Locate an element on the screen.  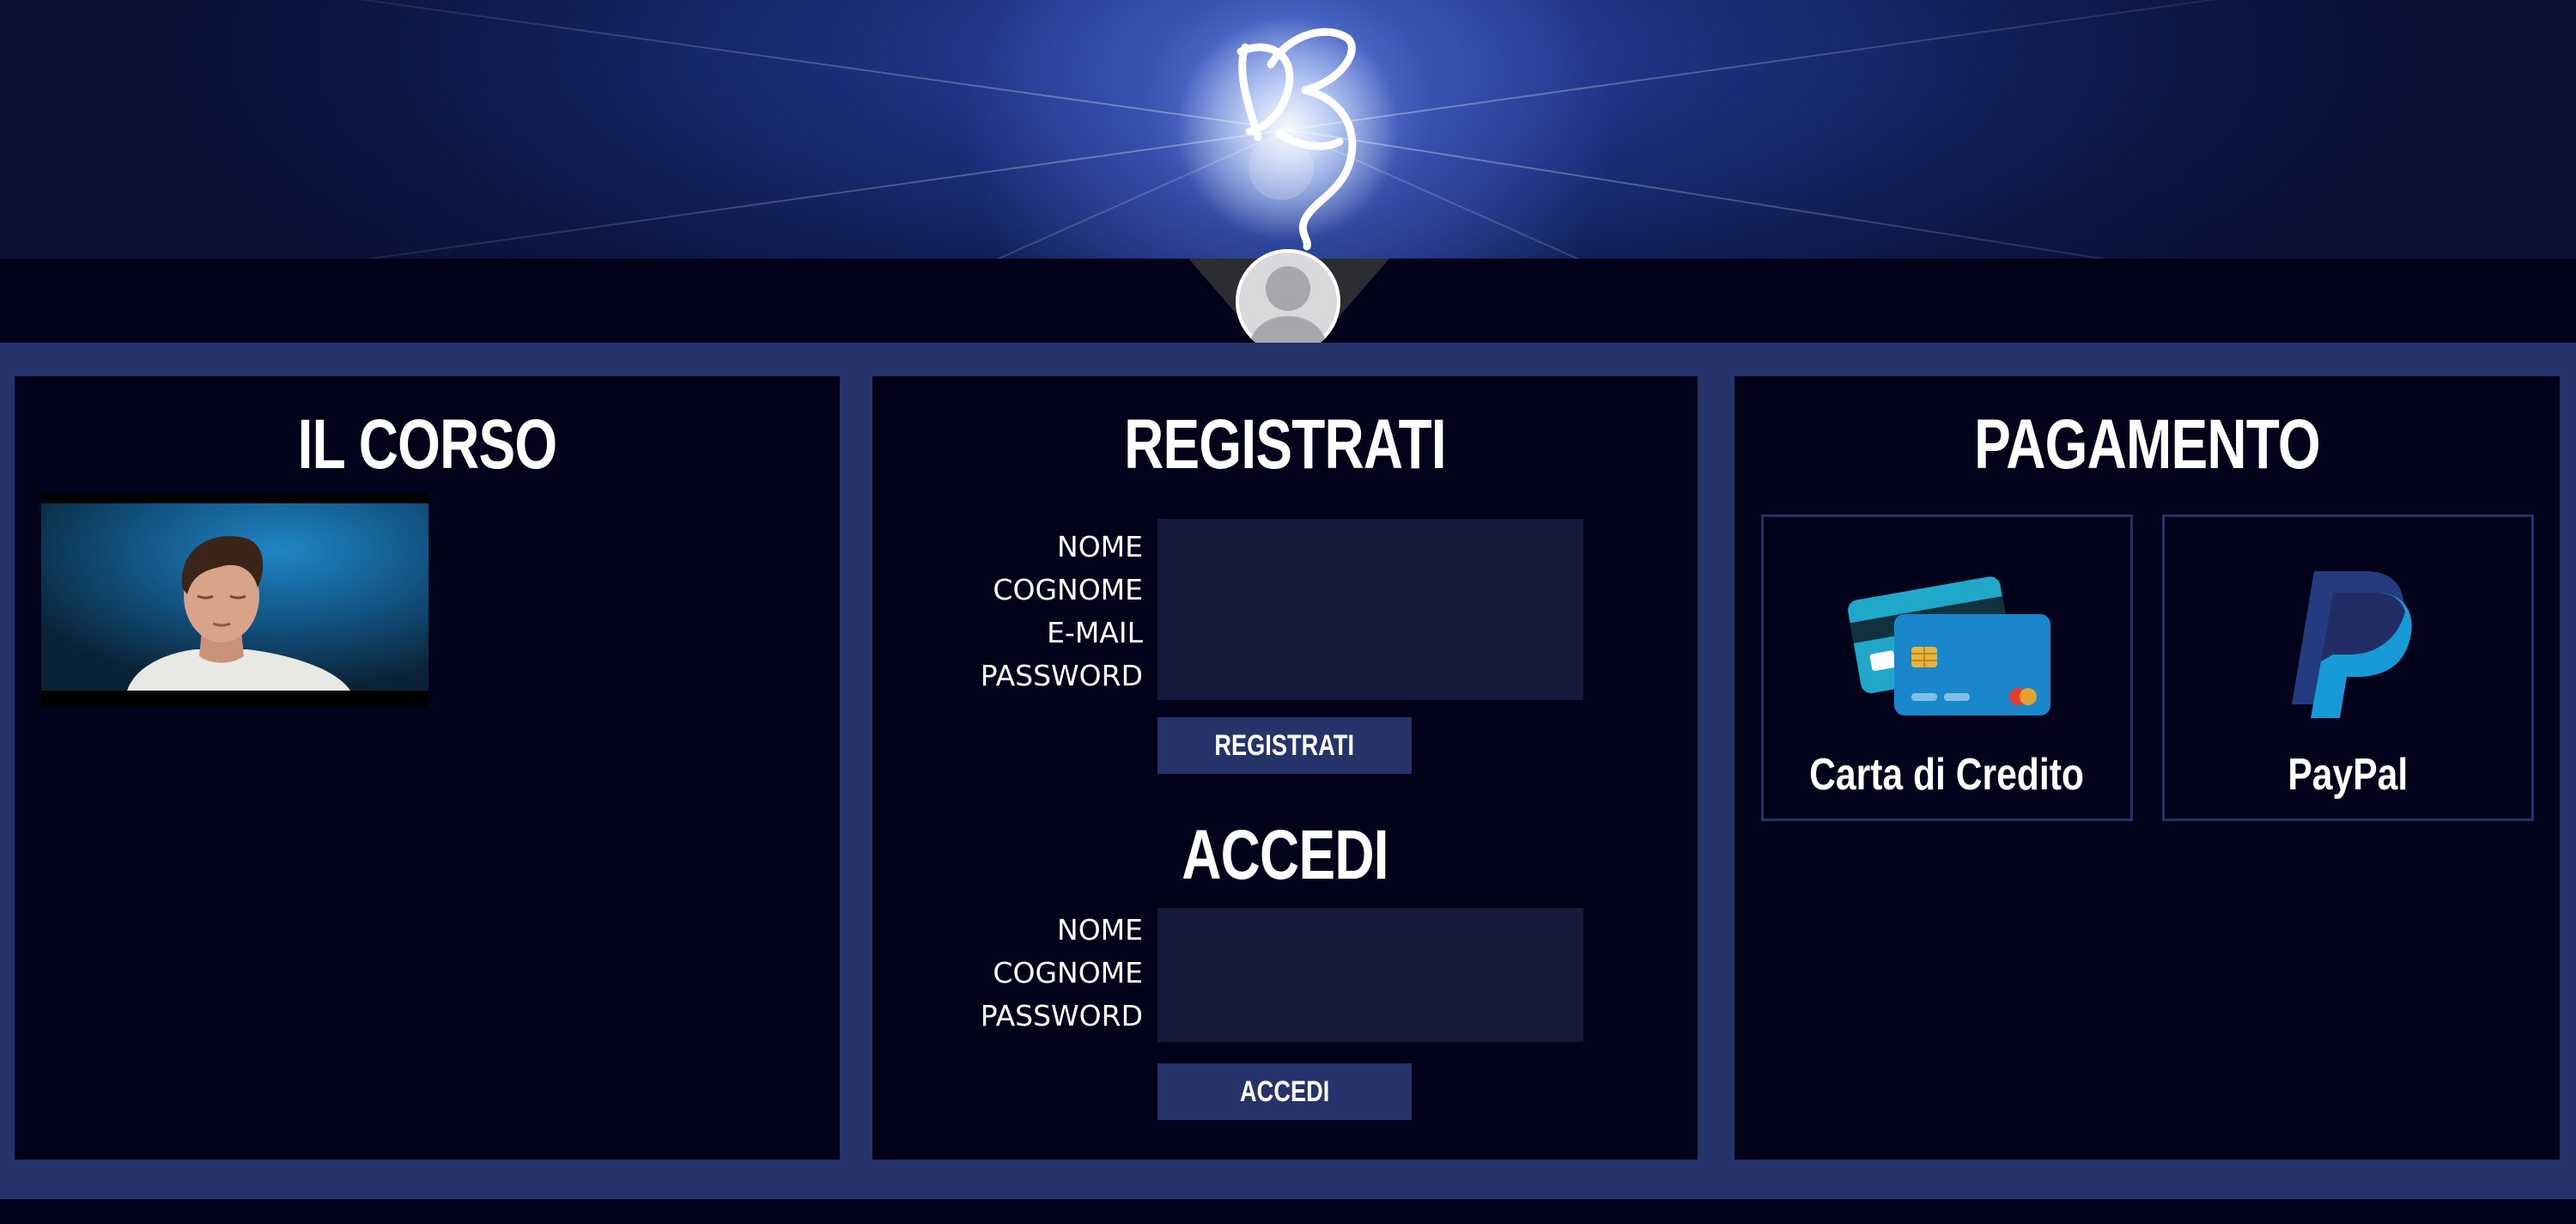
paypal-icon is located at coordinates (2352, 645).